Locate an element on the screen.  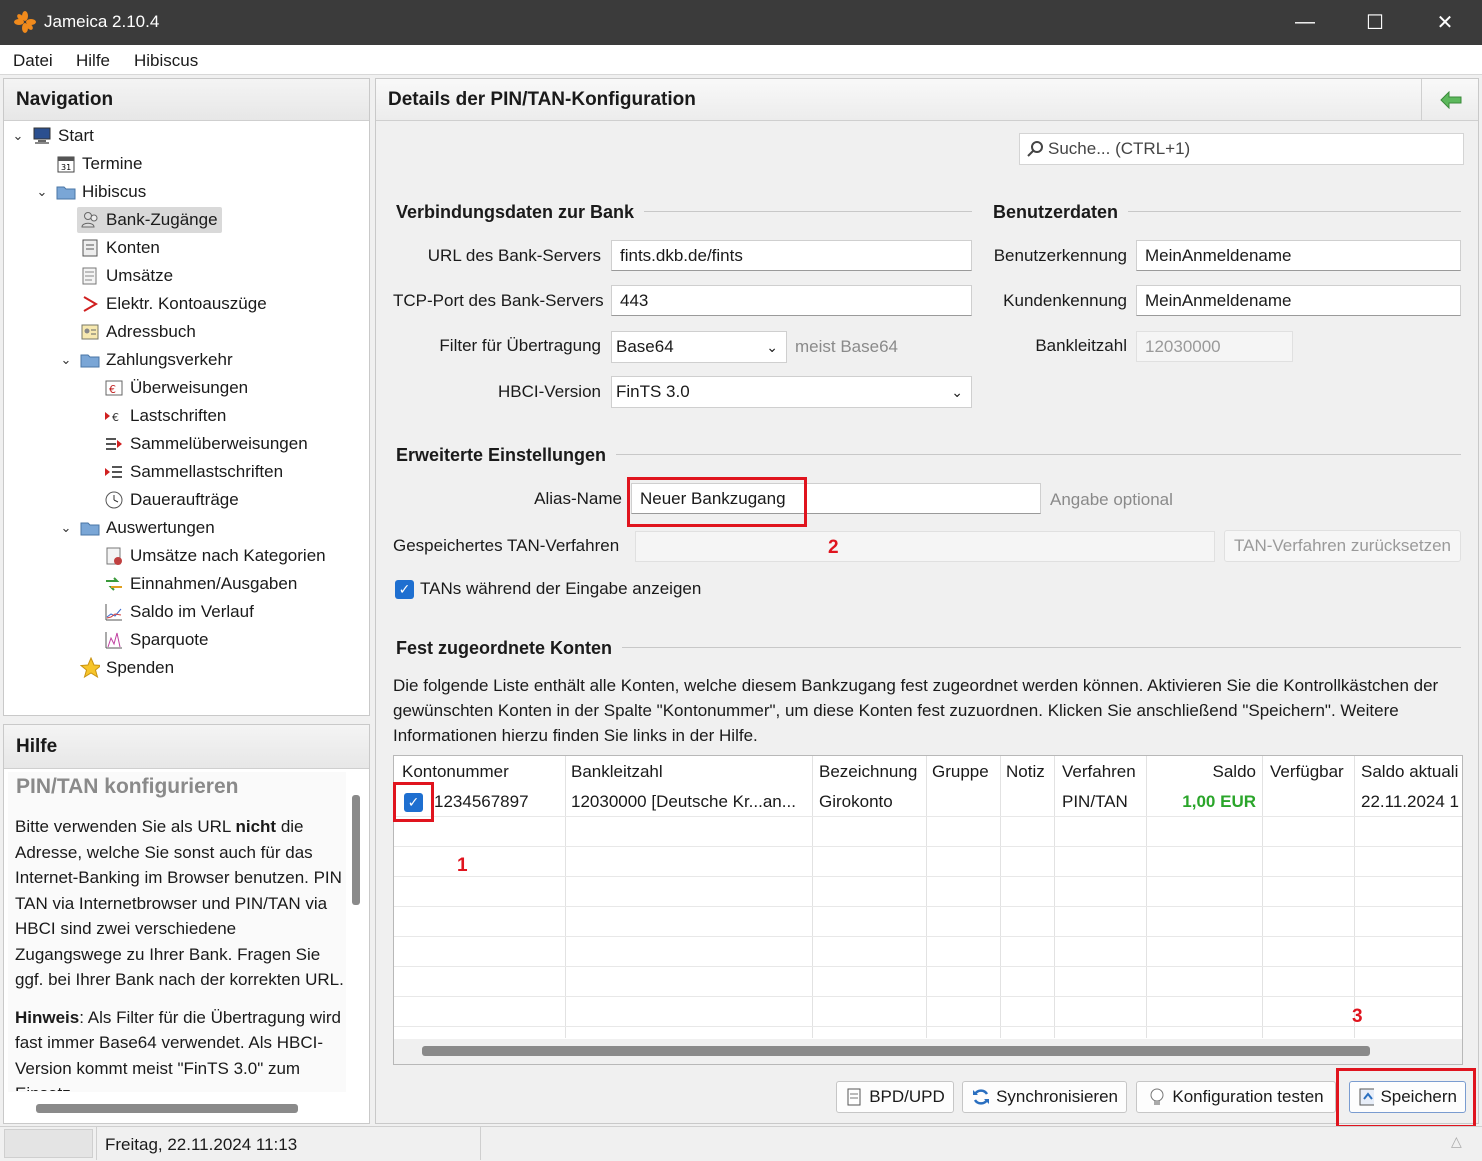
tan-reset-button: TAN-Verfahren zurücksetzen is located at coordinates (1342, 546).